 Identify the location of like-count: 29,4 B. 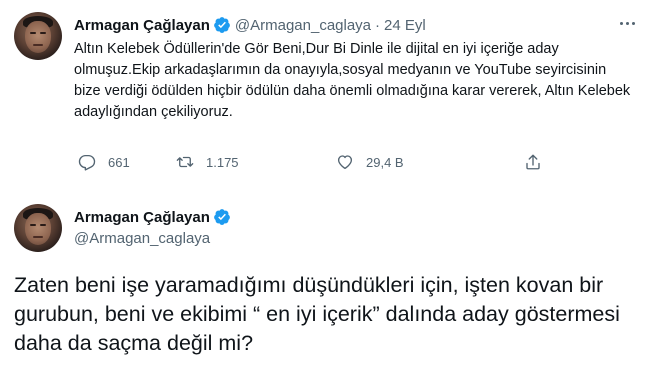
(385, 162).